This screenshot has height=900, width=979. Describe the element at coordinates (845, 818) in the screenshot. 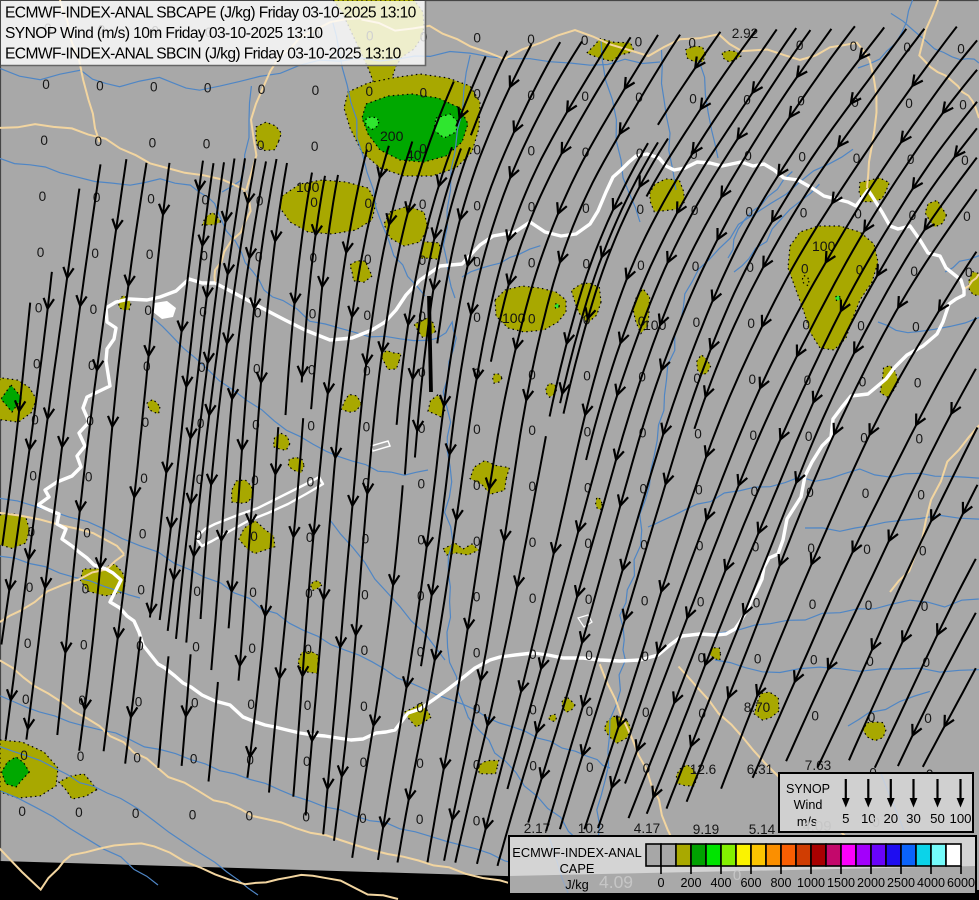

I see `svg-text: 5` at that location.